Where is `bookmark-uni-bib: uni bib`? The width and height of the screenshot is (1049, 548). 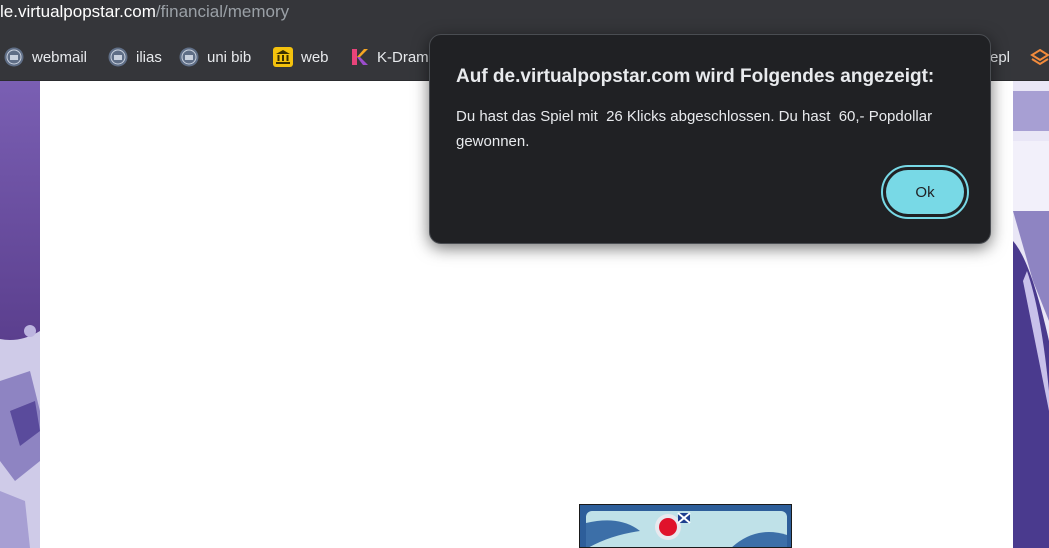
bookmark-uni-bib: uni bib is located at coordinates (215, 57).